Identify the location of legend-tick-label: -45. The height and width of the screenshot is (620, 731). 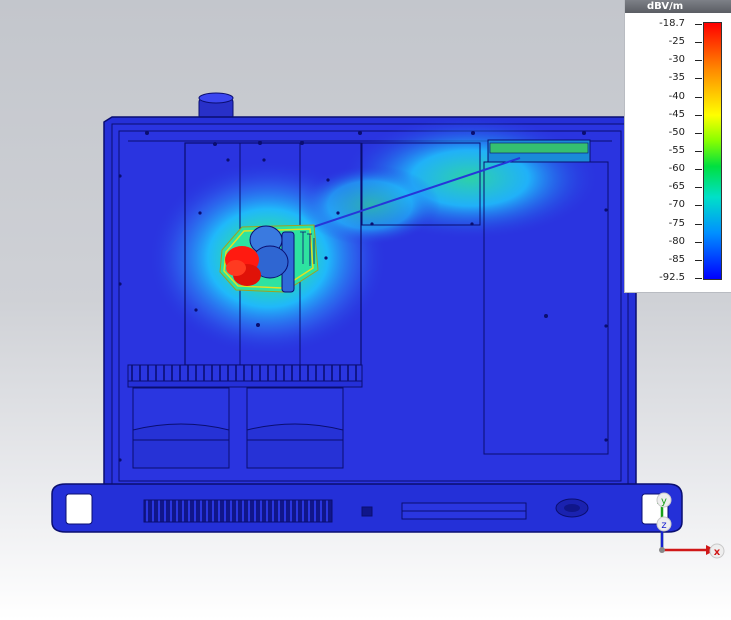
(676, 114).